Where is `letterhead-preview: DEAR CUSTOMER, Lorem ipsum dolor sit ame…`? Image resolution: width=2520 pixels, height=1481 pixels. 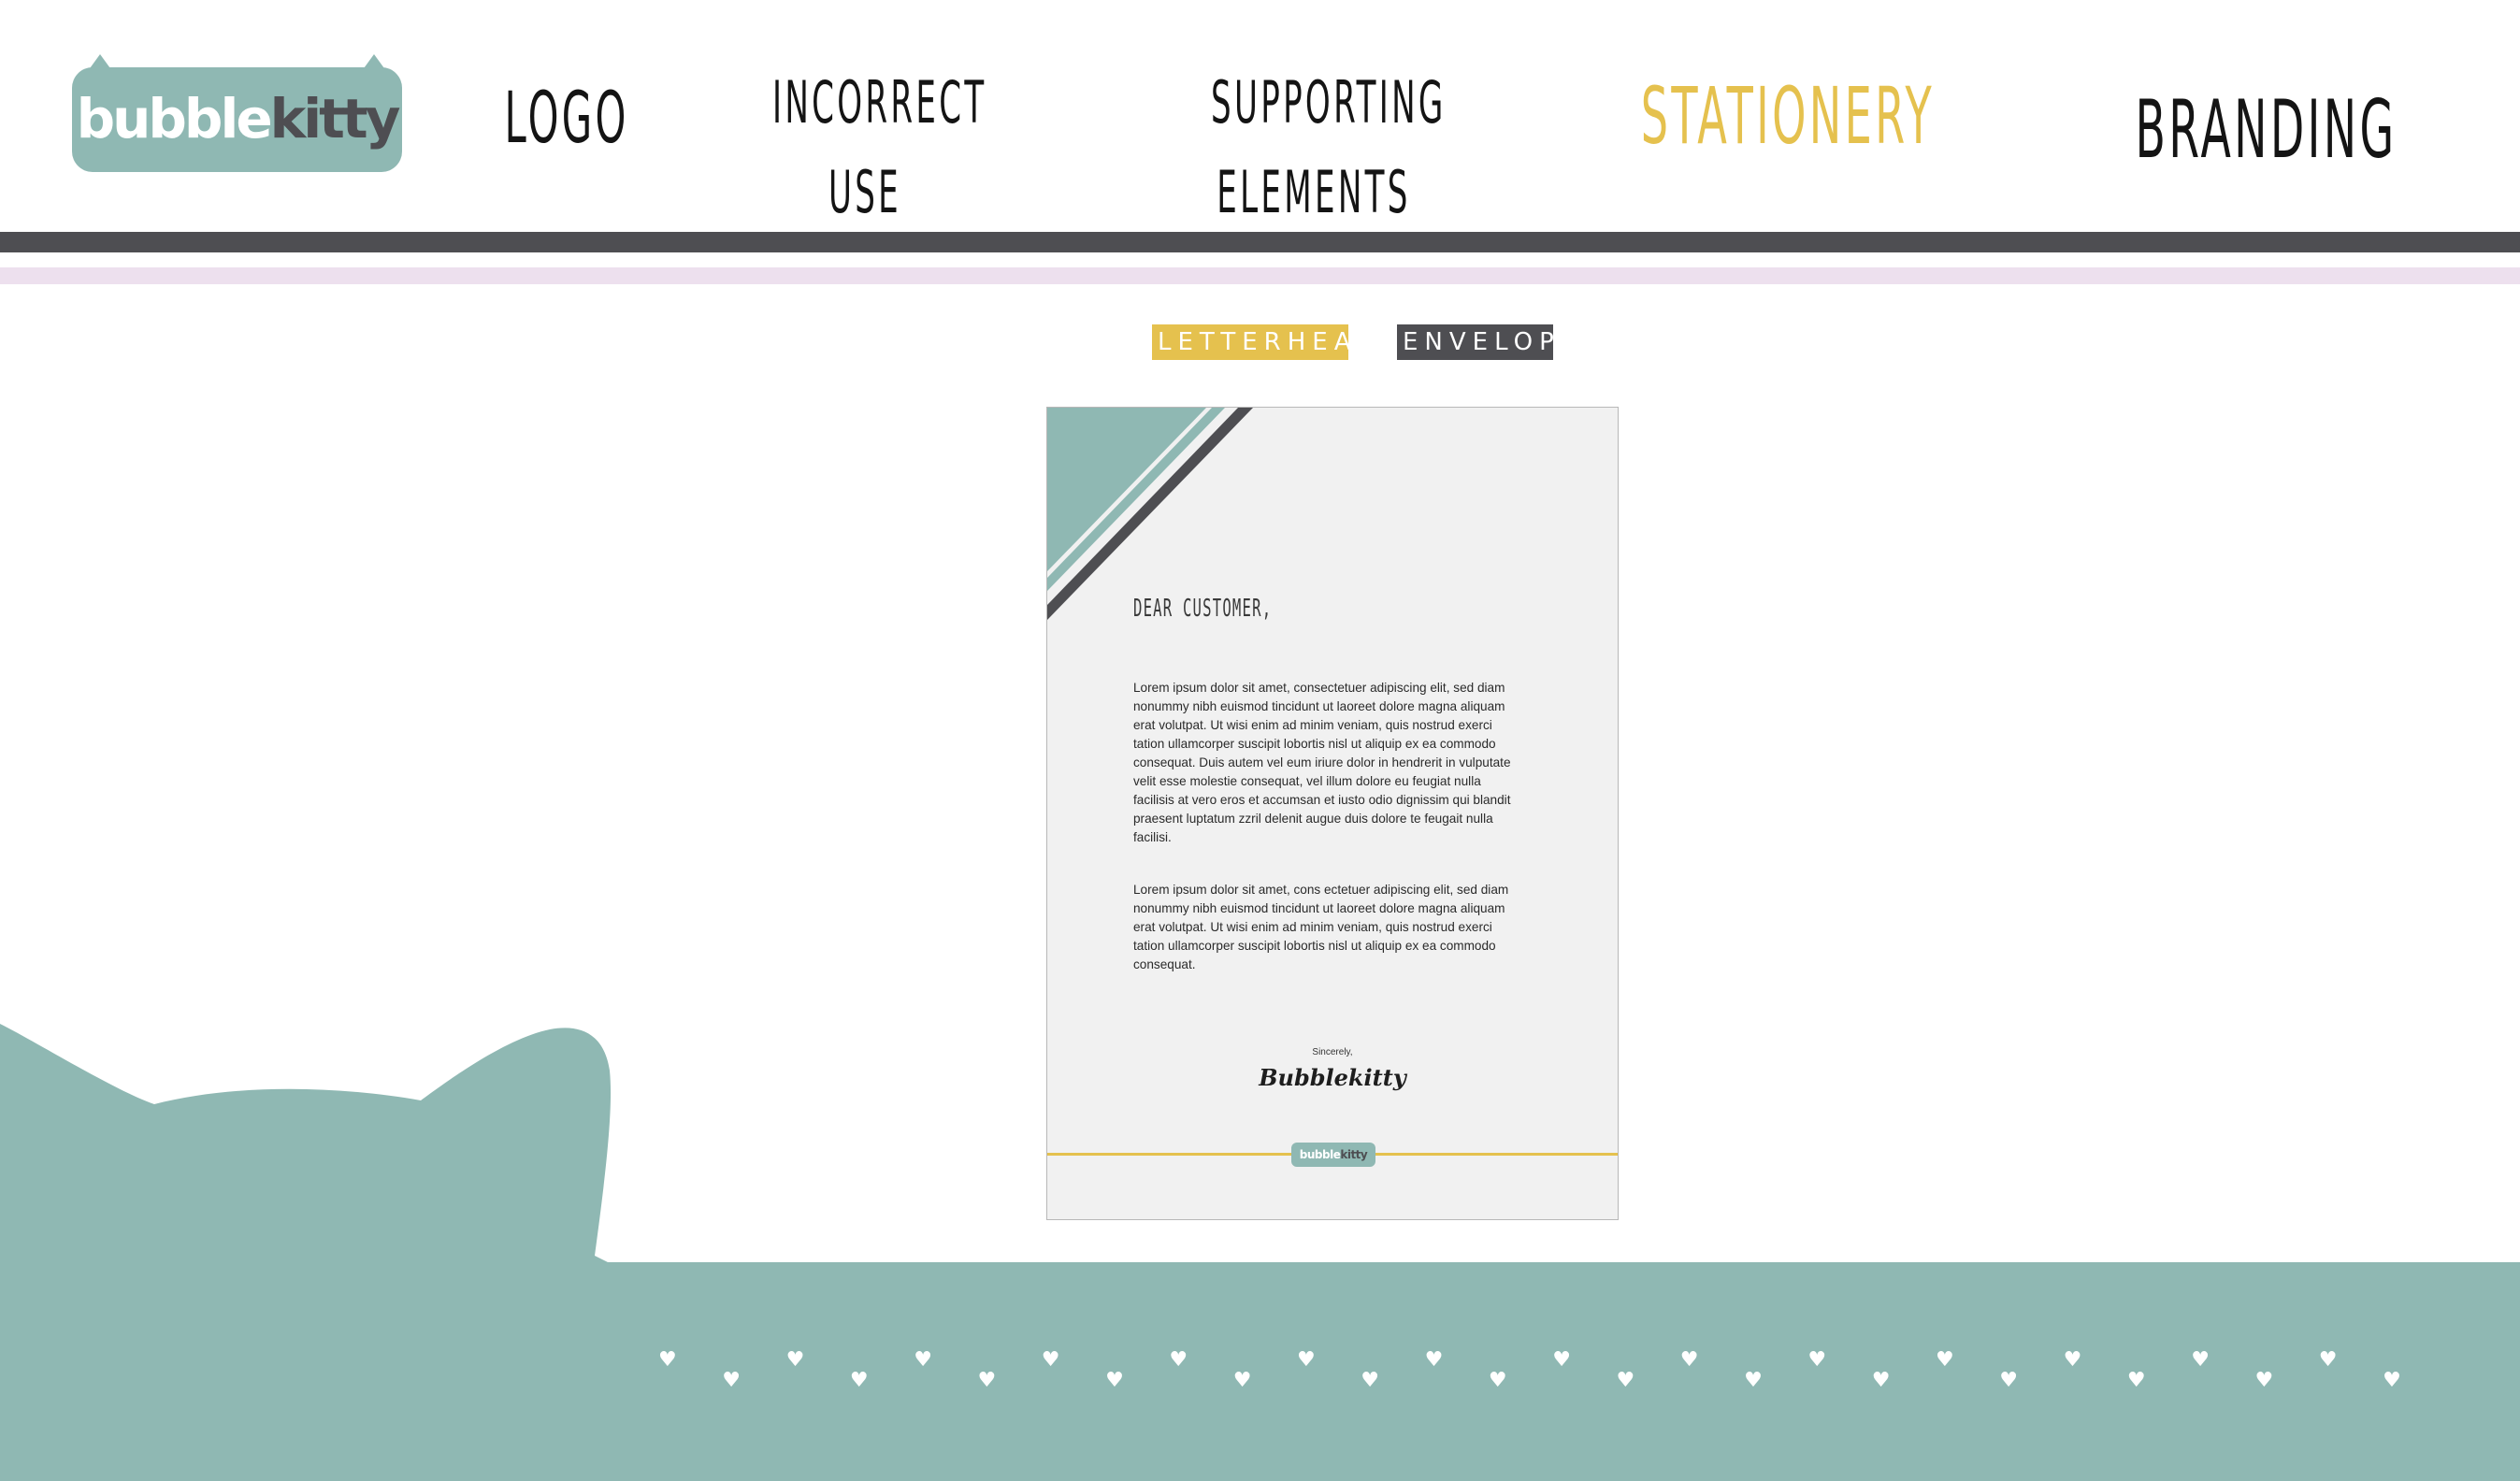 letterhead-preview: DEAR CUSTOMER, Lorem ipsum dolor sit ame… is located at coordinates (1332, 813).